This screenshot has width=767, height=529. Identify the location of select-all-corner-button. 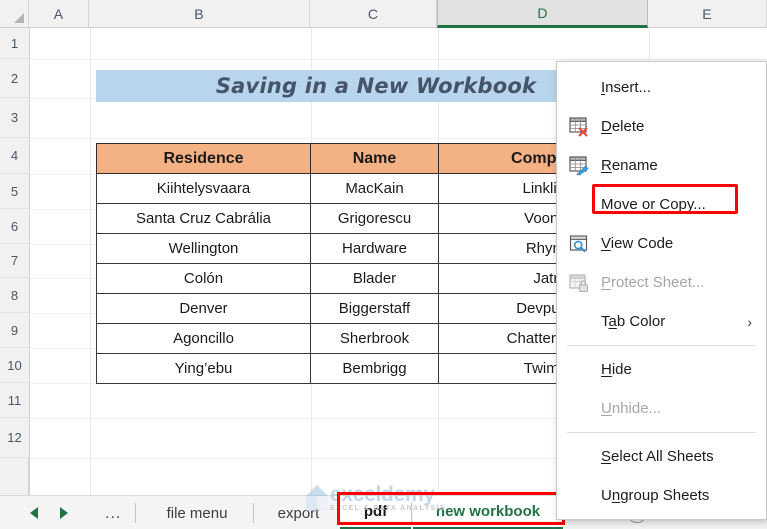
(14, 14).